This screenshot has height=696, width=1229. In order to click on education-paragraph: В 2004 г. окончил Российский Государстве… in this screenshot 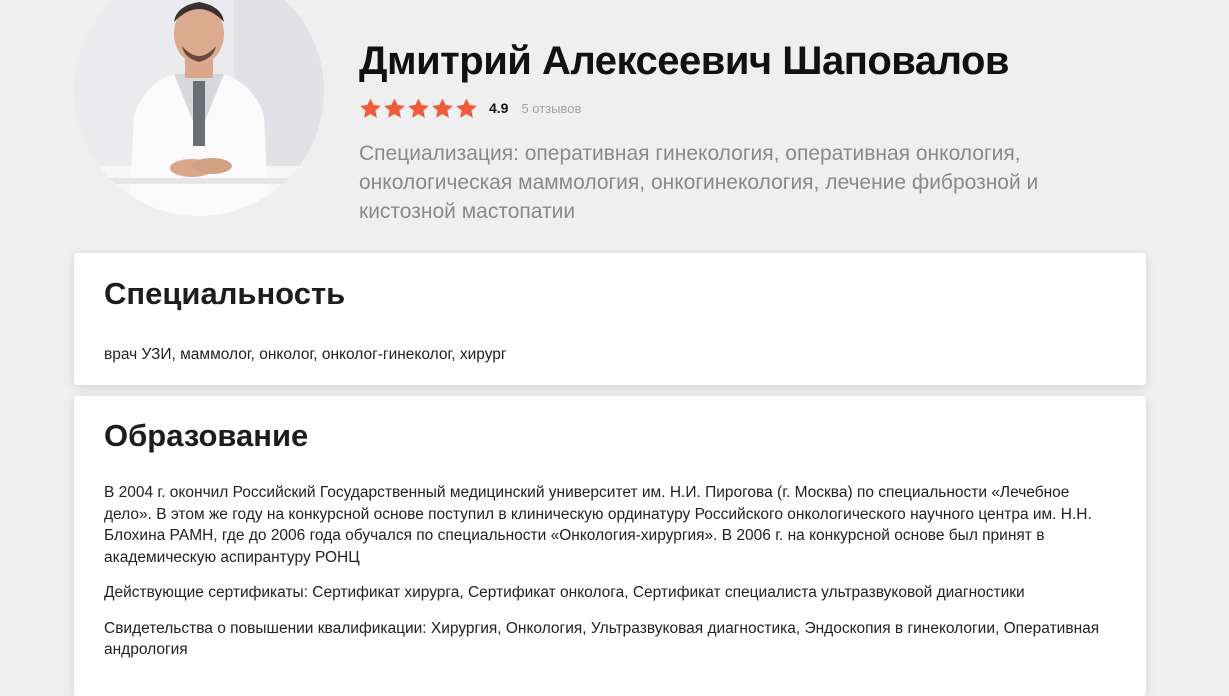, I will do `click(598, 525)`.